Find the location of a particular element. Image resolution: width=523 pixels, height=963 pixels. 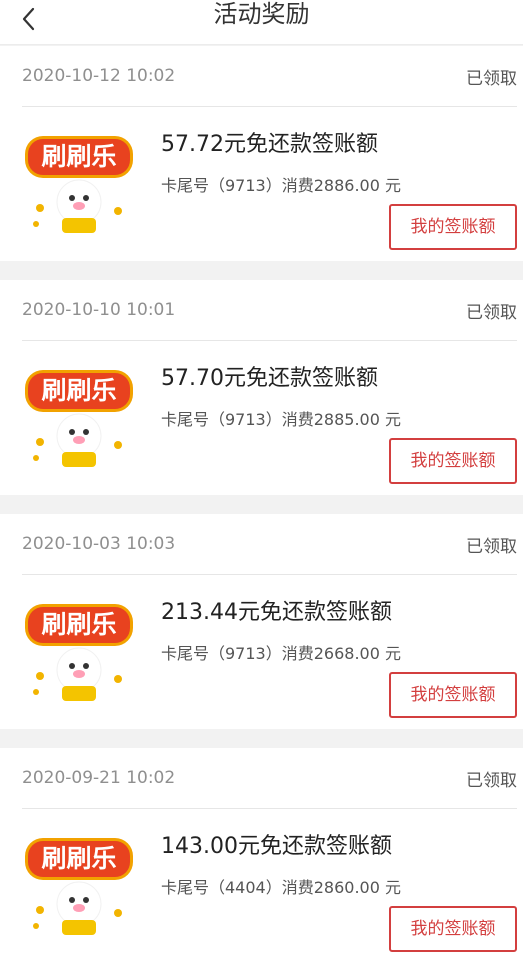

reward-amount: 57.72元免还款签账额 is located at coordinates (269, 144).